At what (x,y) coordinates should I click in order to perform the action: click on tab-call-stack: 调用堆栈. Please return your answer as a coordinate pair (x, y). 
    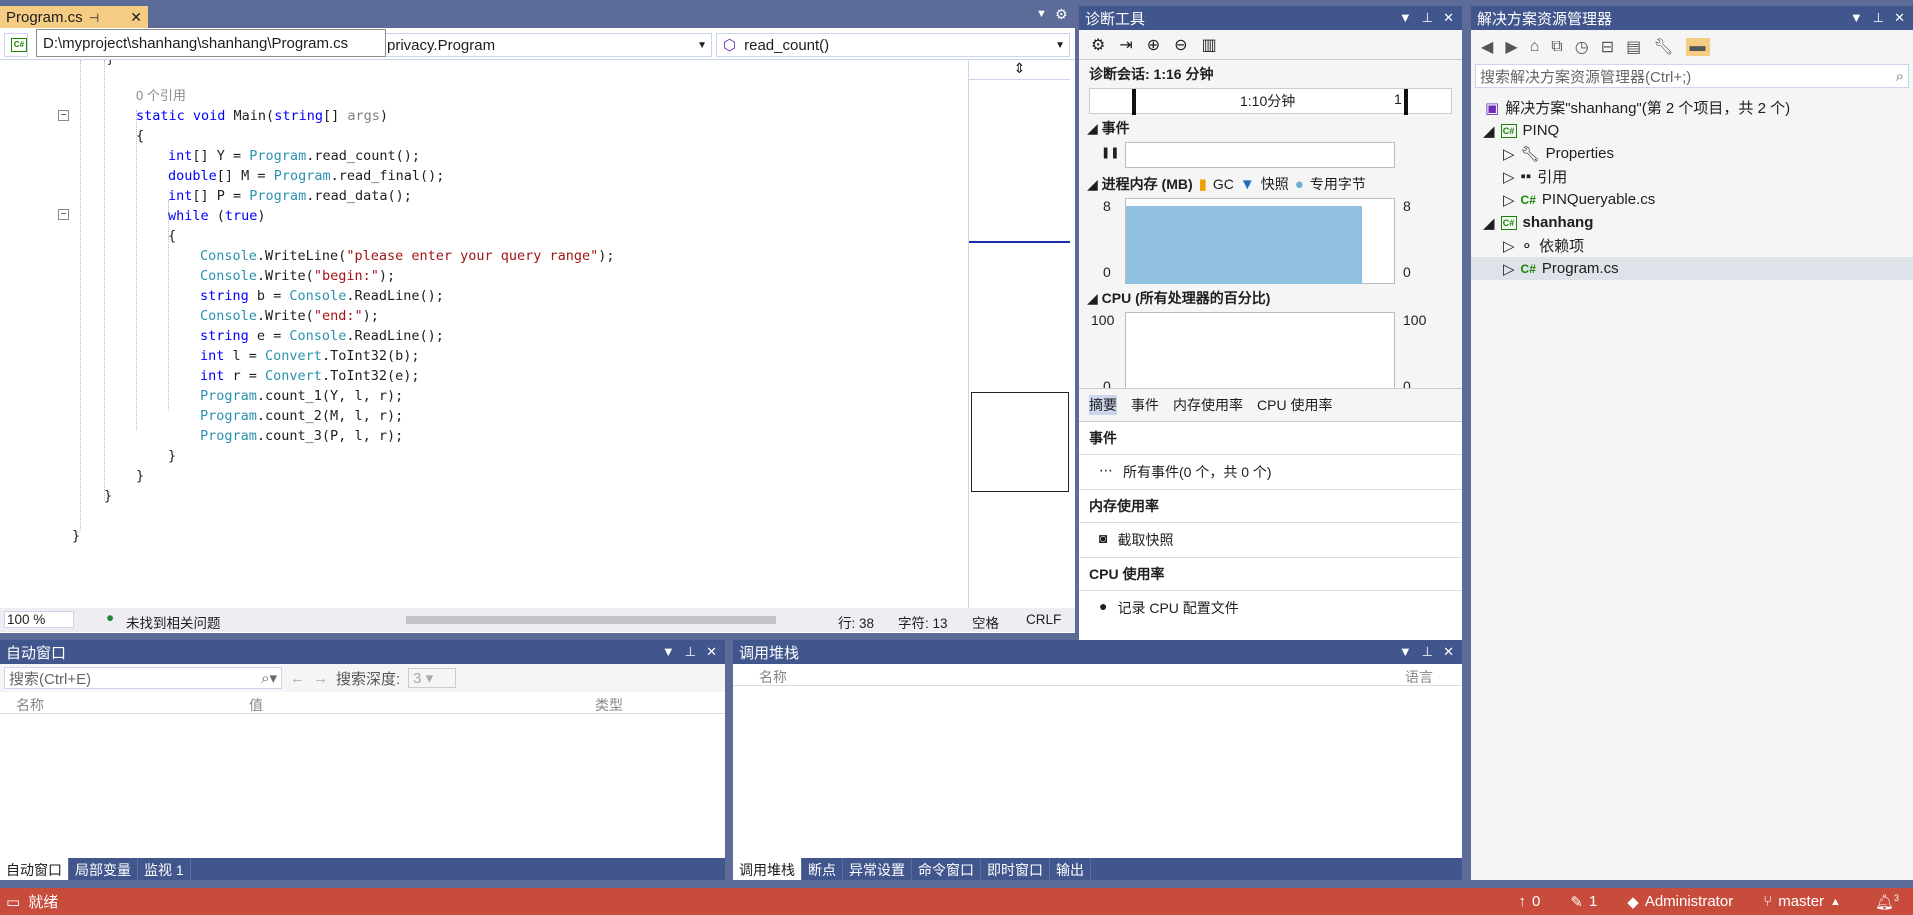
    Looking at the image, I should click on (767, 869).